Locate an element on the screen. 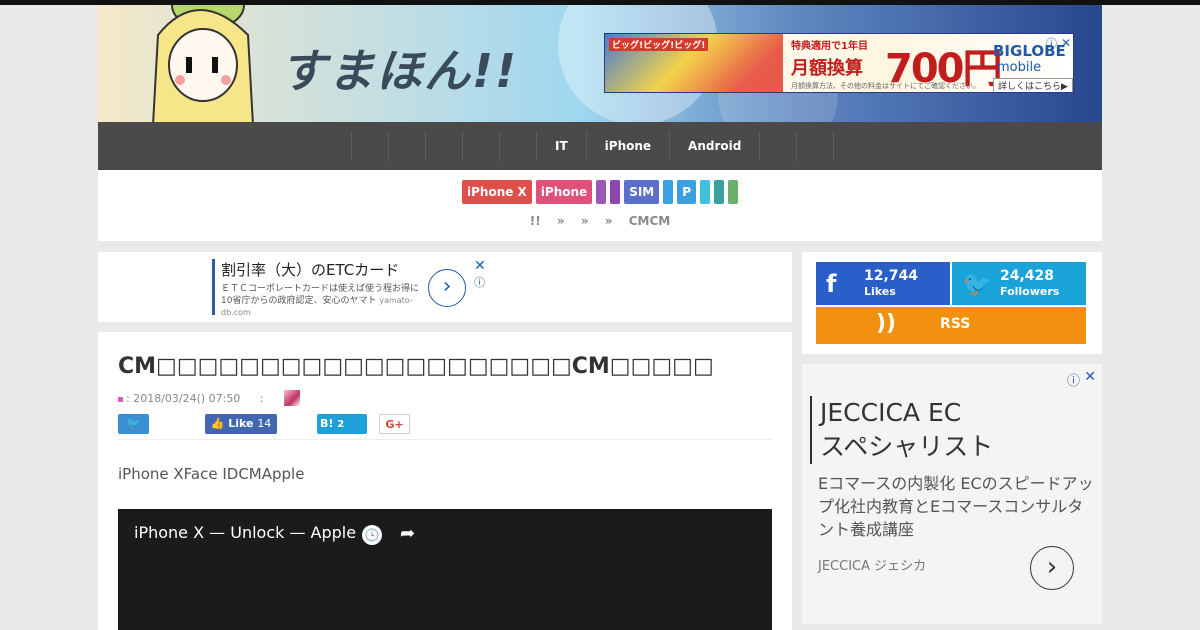 This screenshot has width=1200, height=630. nav-items: IT iPhone Android is located at coordinates (593, 146).